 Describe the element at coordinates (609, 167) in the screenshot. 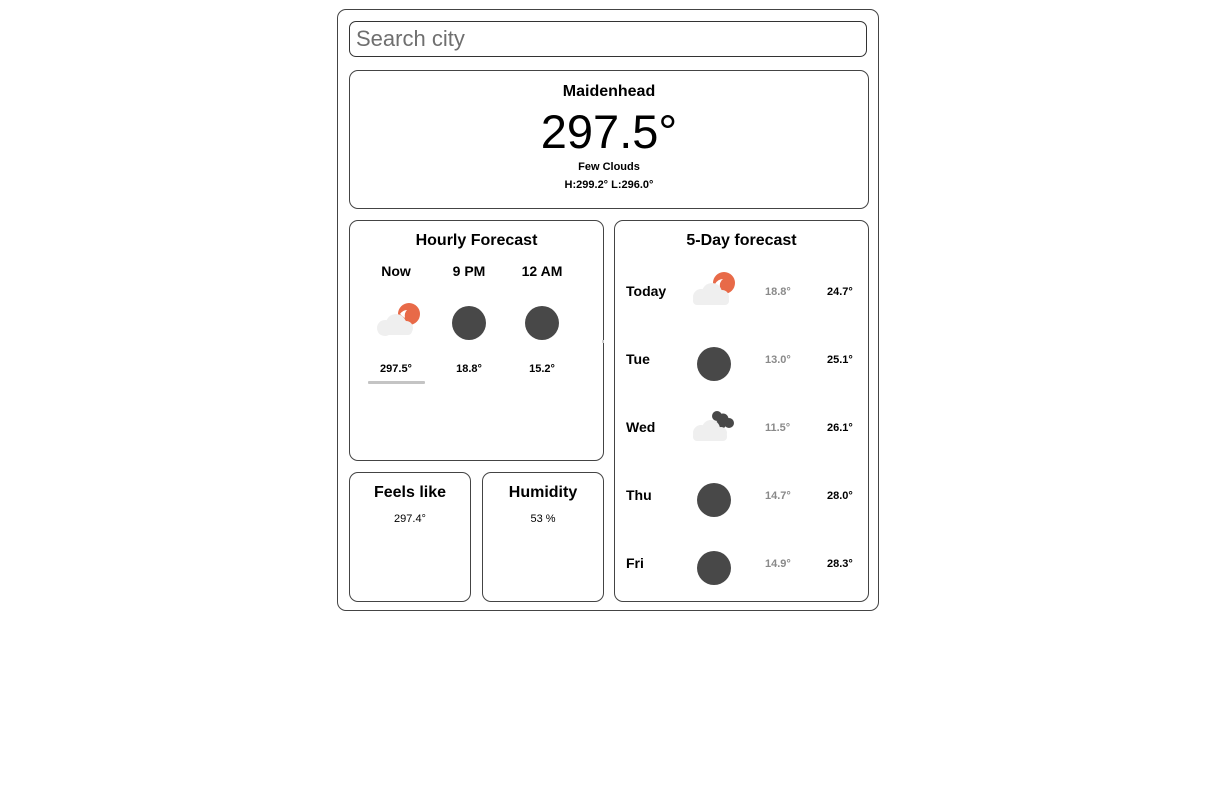

I see `weather-condition: Few Clouds` at that location.